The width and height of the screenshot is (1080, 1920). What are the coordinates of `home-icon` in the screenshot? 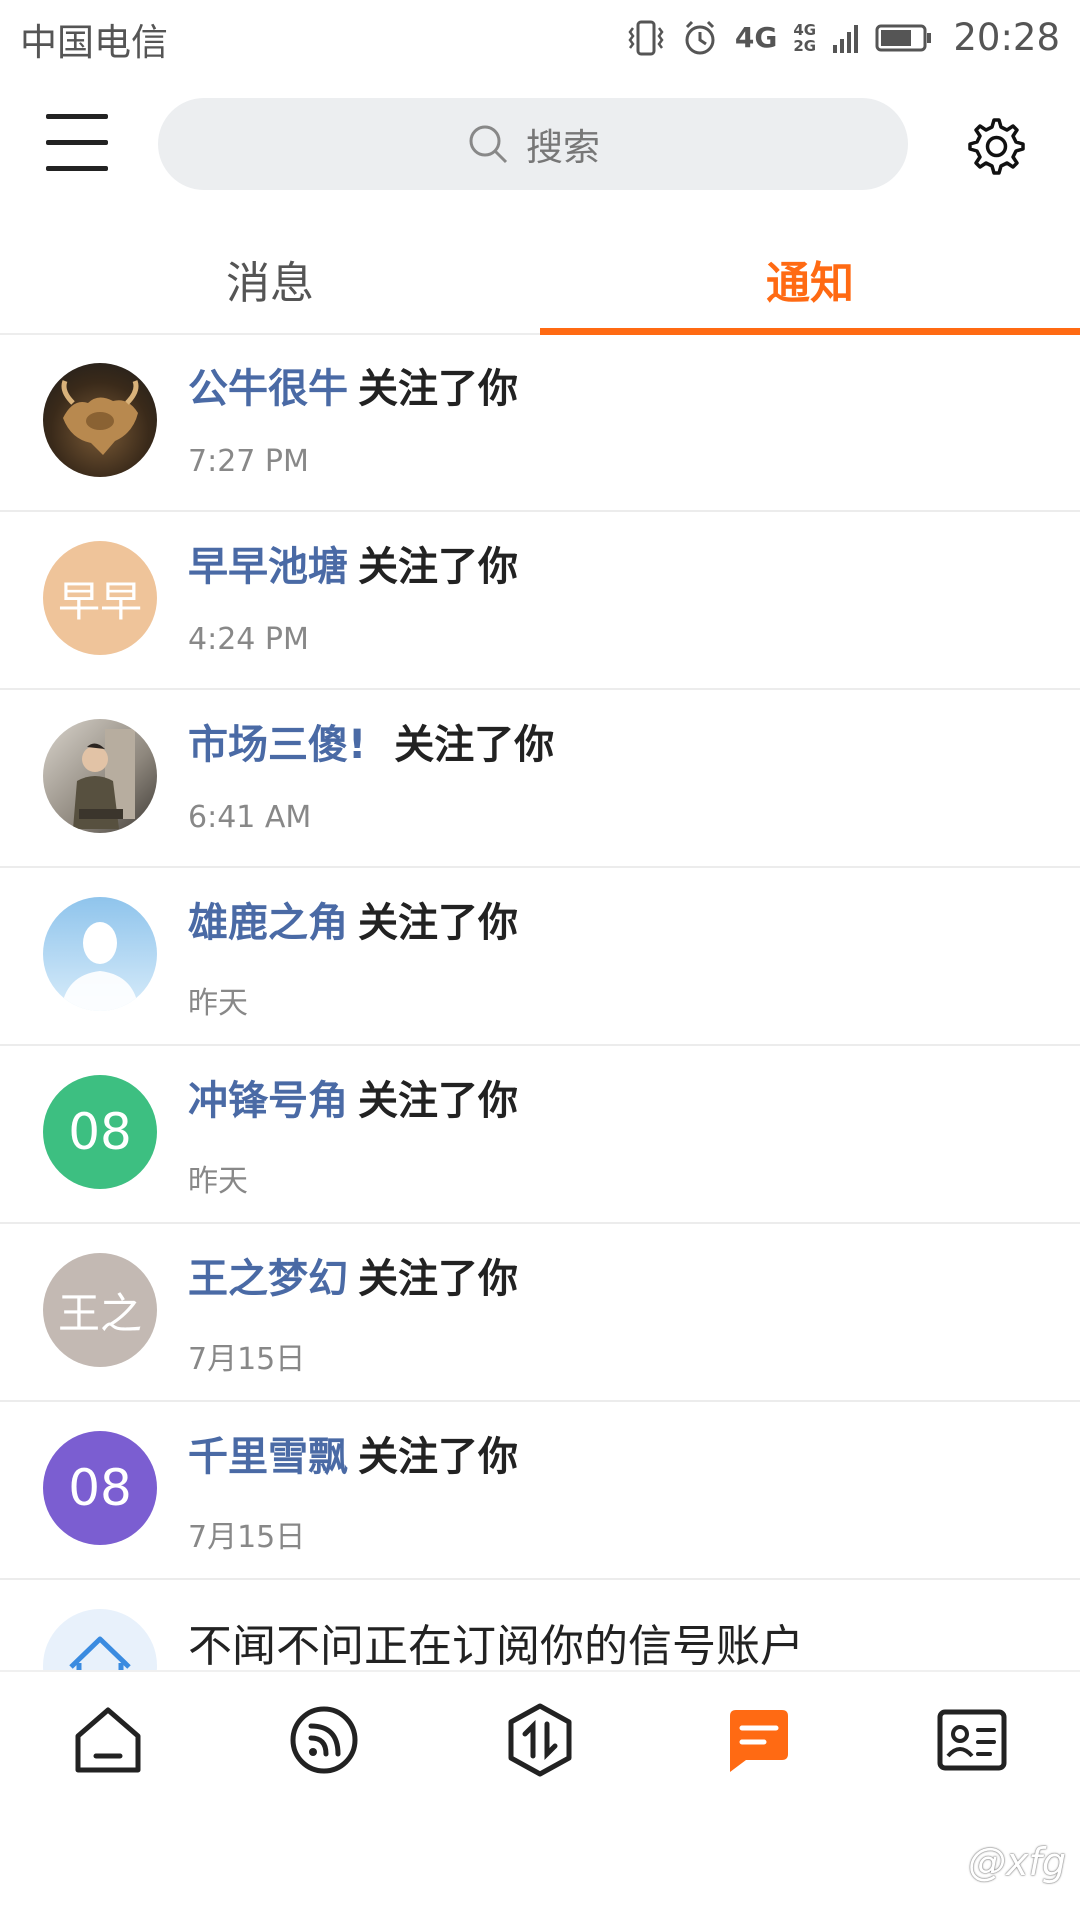 It's located at (108, 1740).